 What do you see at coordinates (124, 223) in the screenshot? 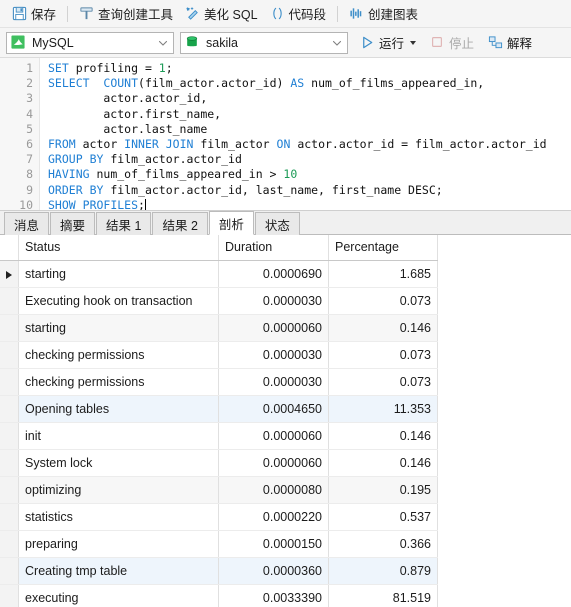
I see `result-tab-2: 结果 1` at bounding box center [124, 223].